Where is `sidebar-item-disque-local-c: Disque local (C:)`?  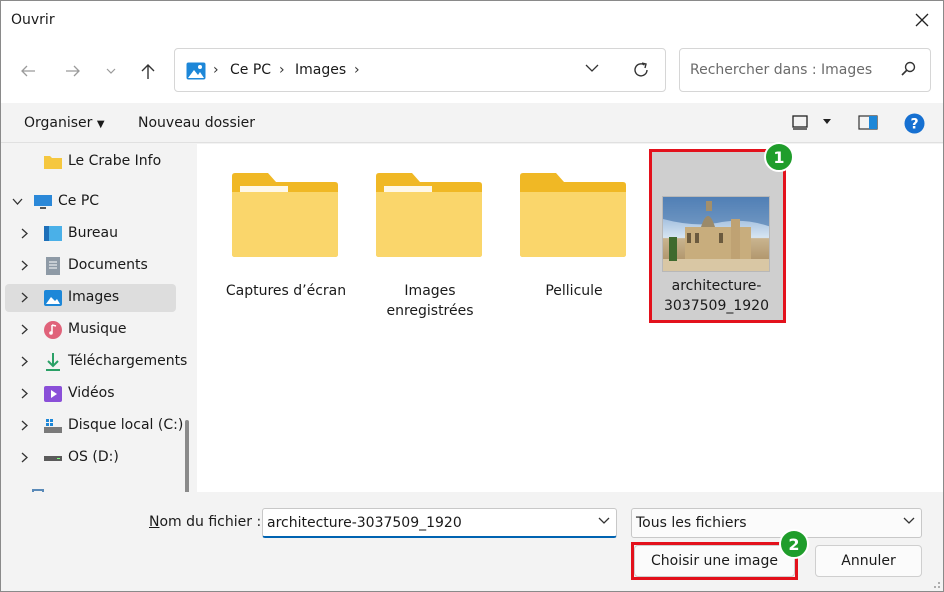 sidebar-item-disque-local-c: Disque local (C:) is located at coordinates (94, 426).